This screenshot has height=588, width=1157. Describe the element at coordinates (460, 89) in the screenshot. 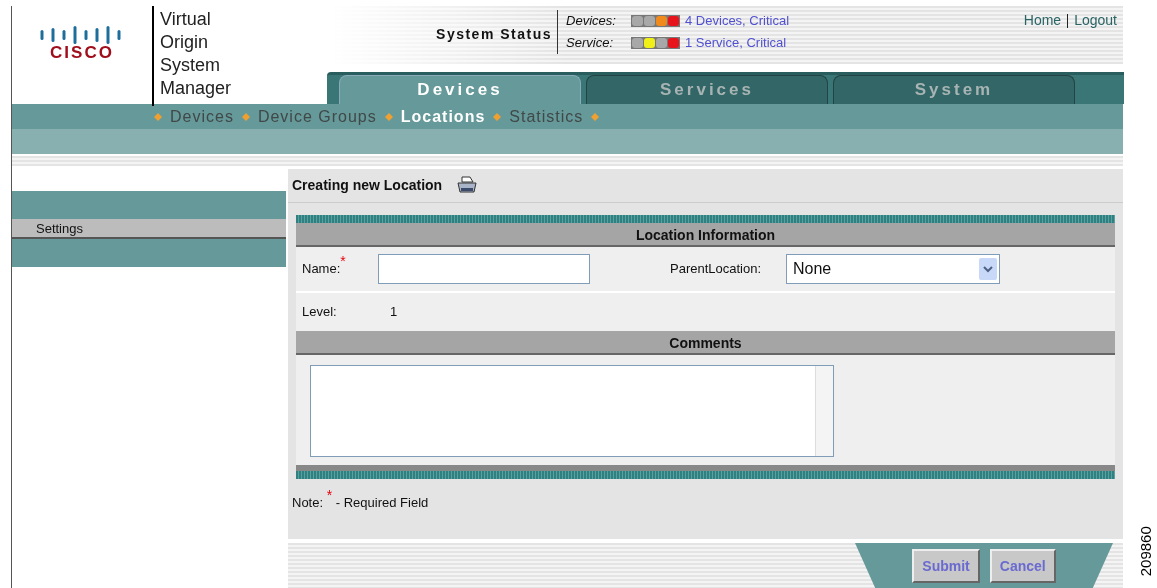

I see `nav-tab: Devices` at that location.